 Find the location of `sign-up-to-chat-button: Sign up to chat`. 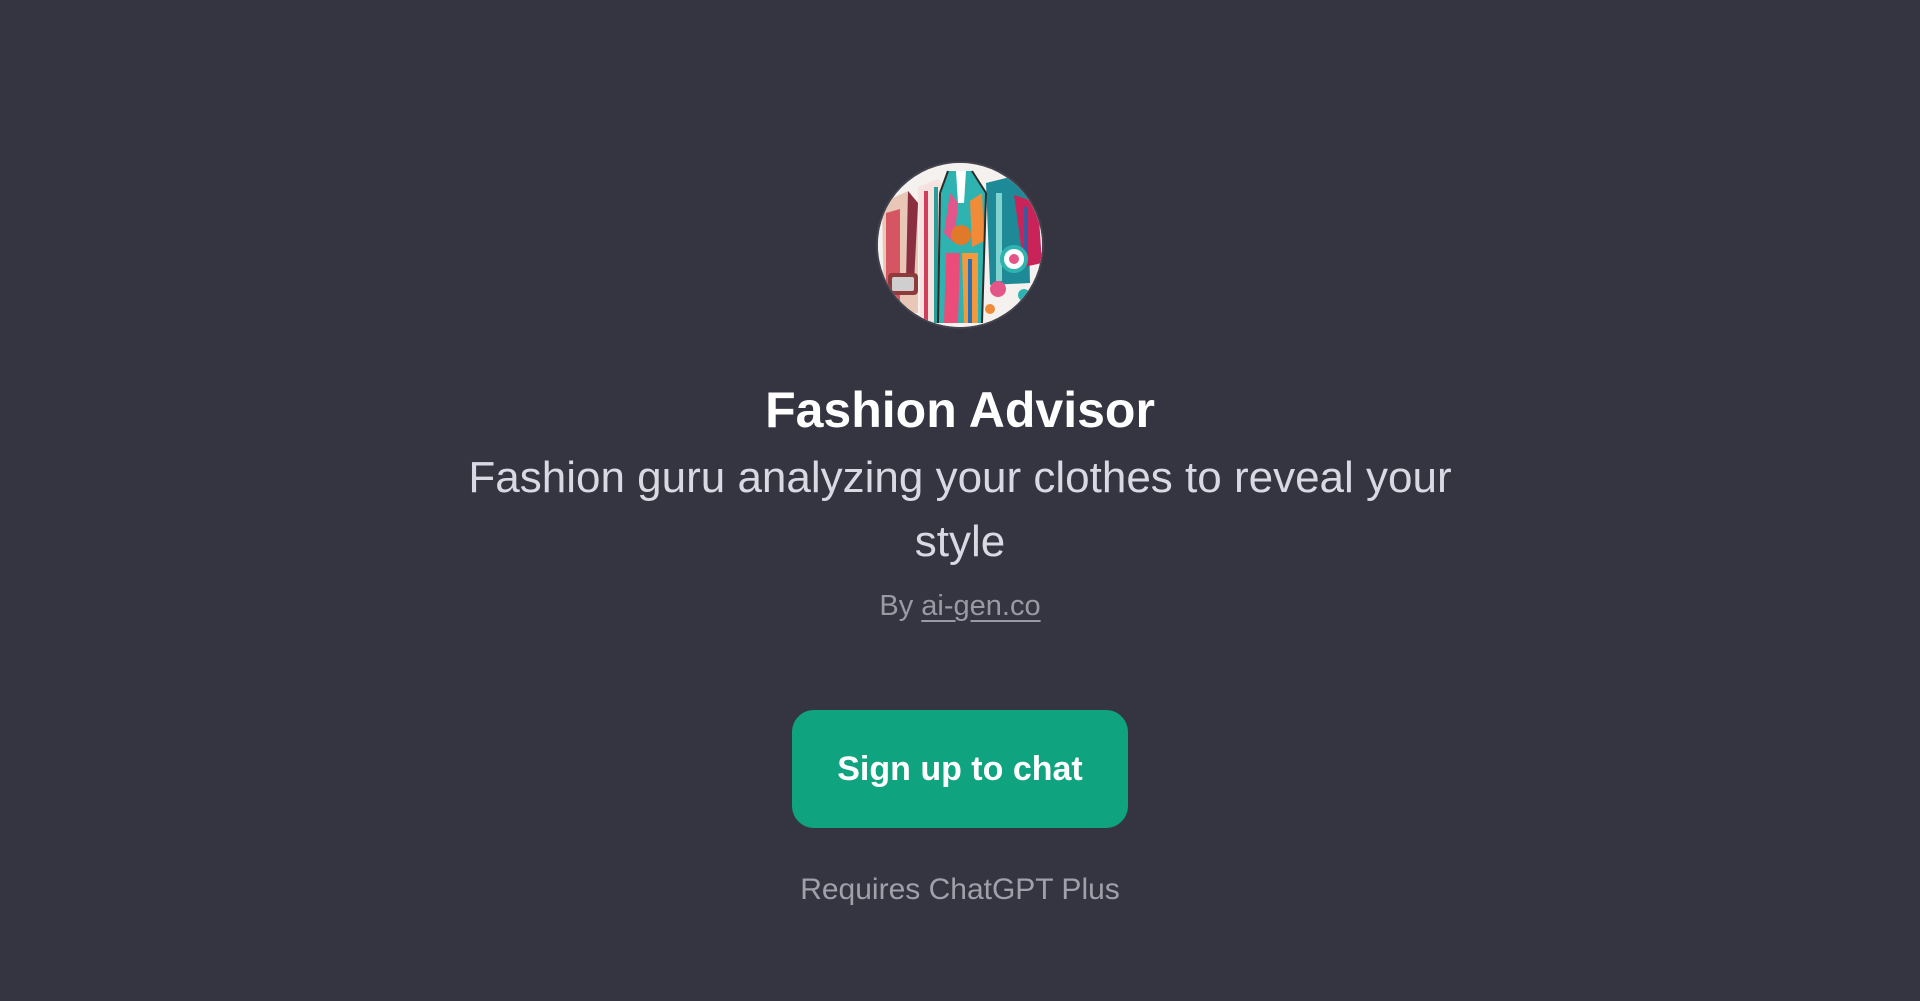

sign-up-to-chat-button: Sign up to chat is located at coordinates (960, 769).